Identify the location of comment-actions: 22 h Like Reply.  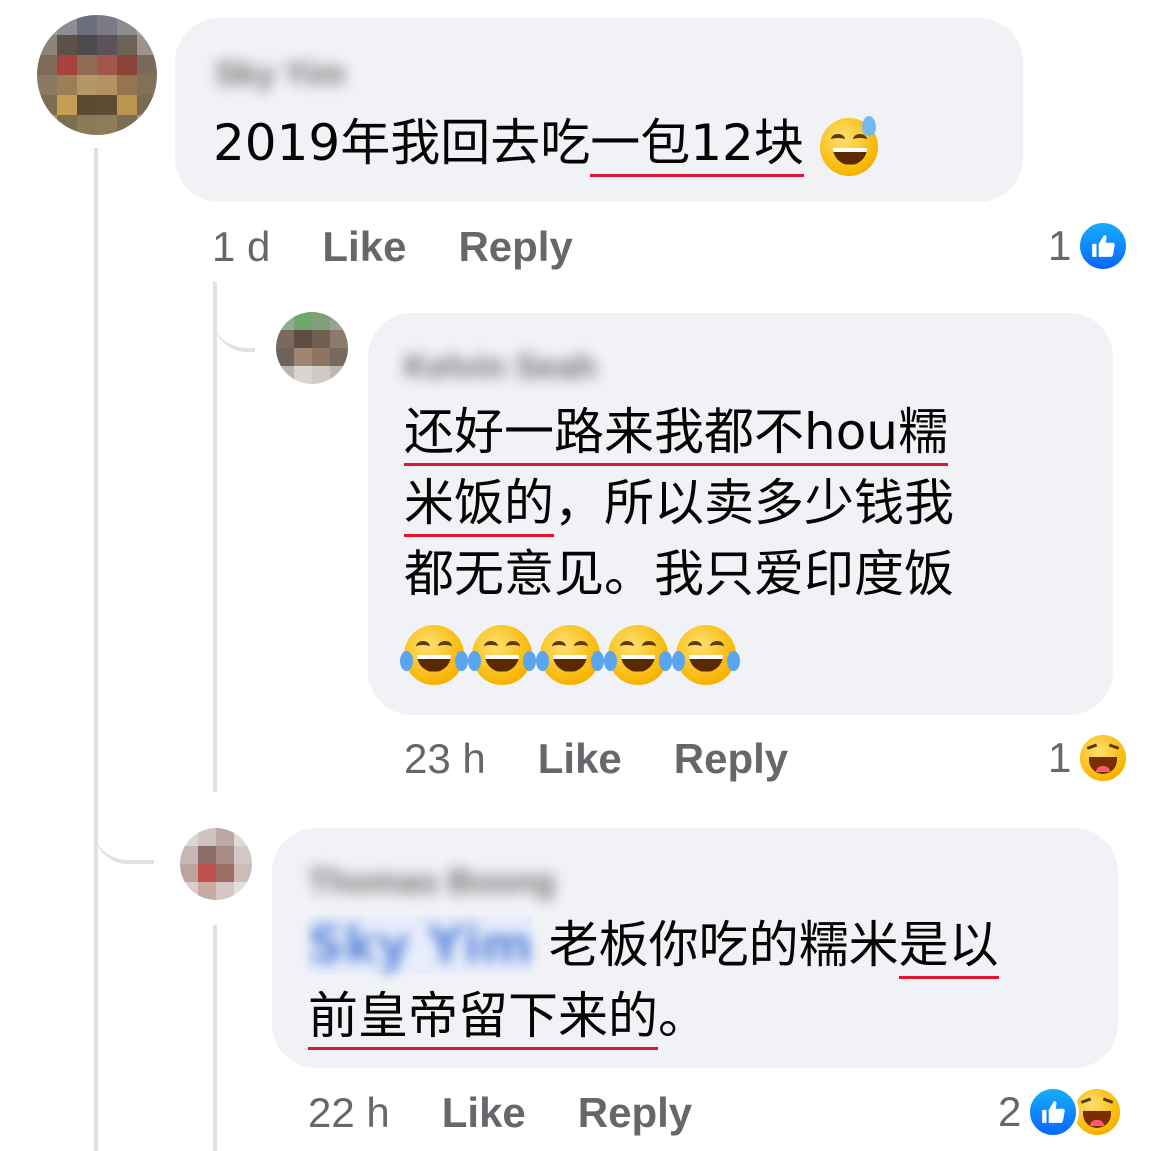
(500, 1113).